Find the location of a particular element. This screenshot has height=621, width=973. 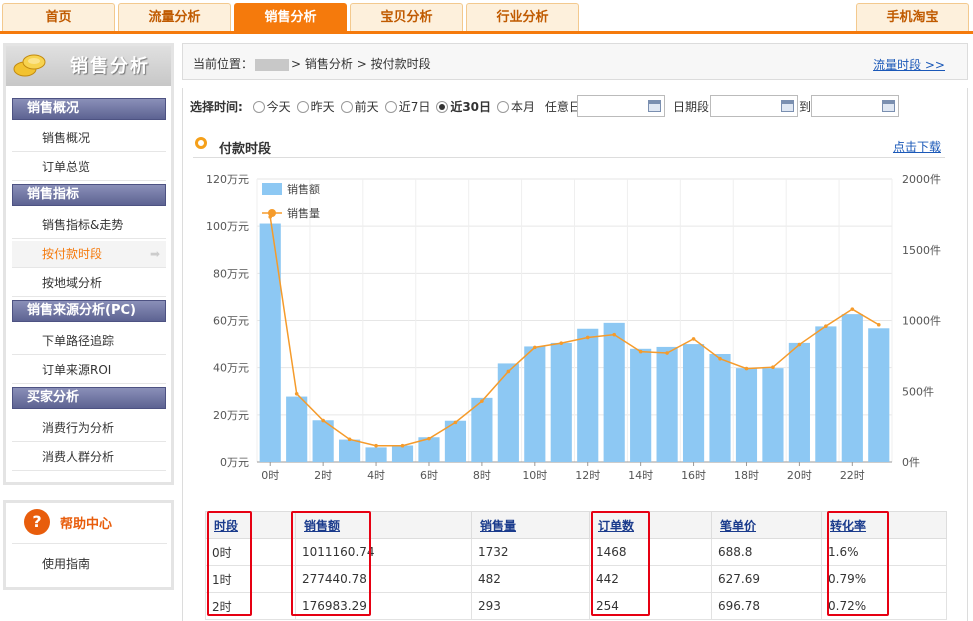

point-2时 is located at coordinates (323, 420).